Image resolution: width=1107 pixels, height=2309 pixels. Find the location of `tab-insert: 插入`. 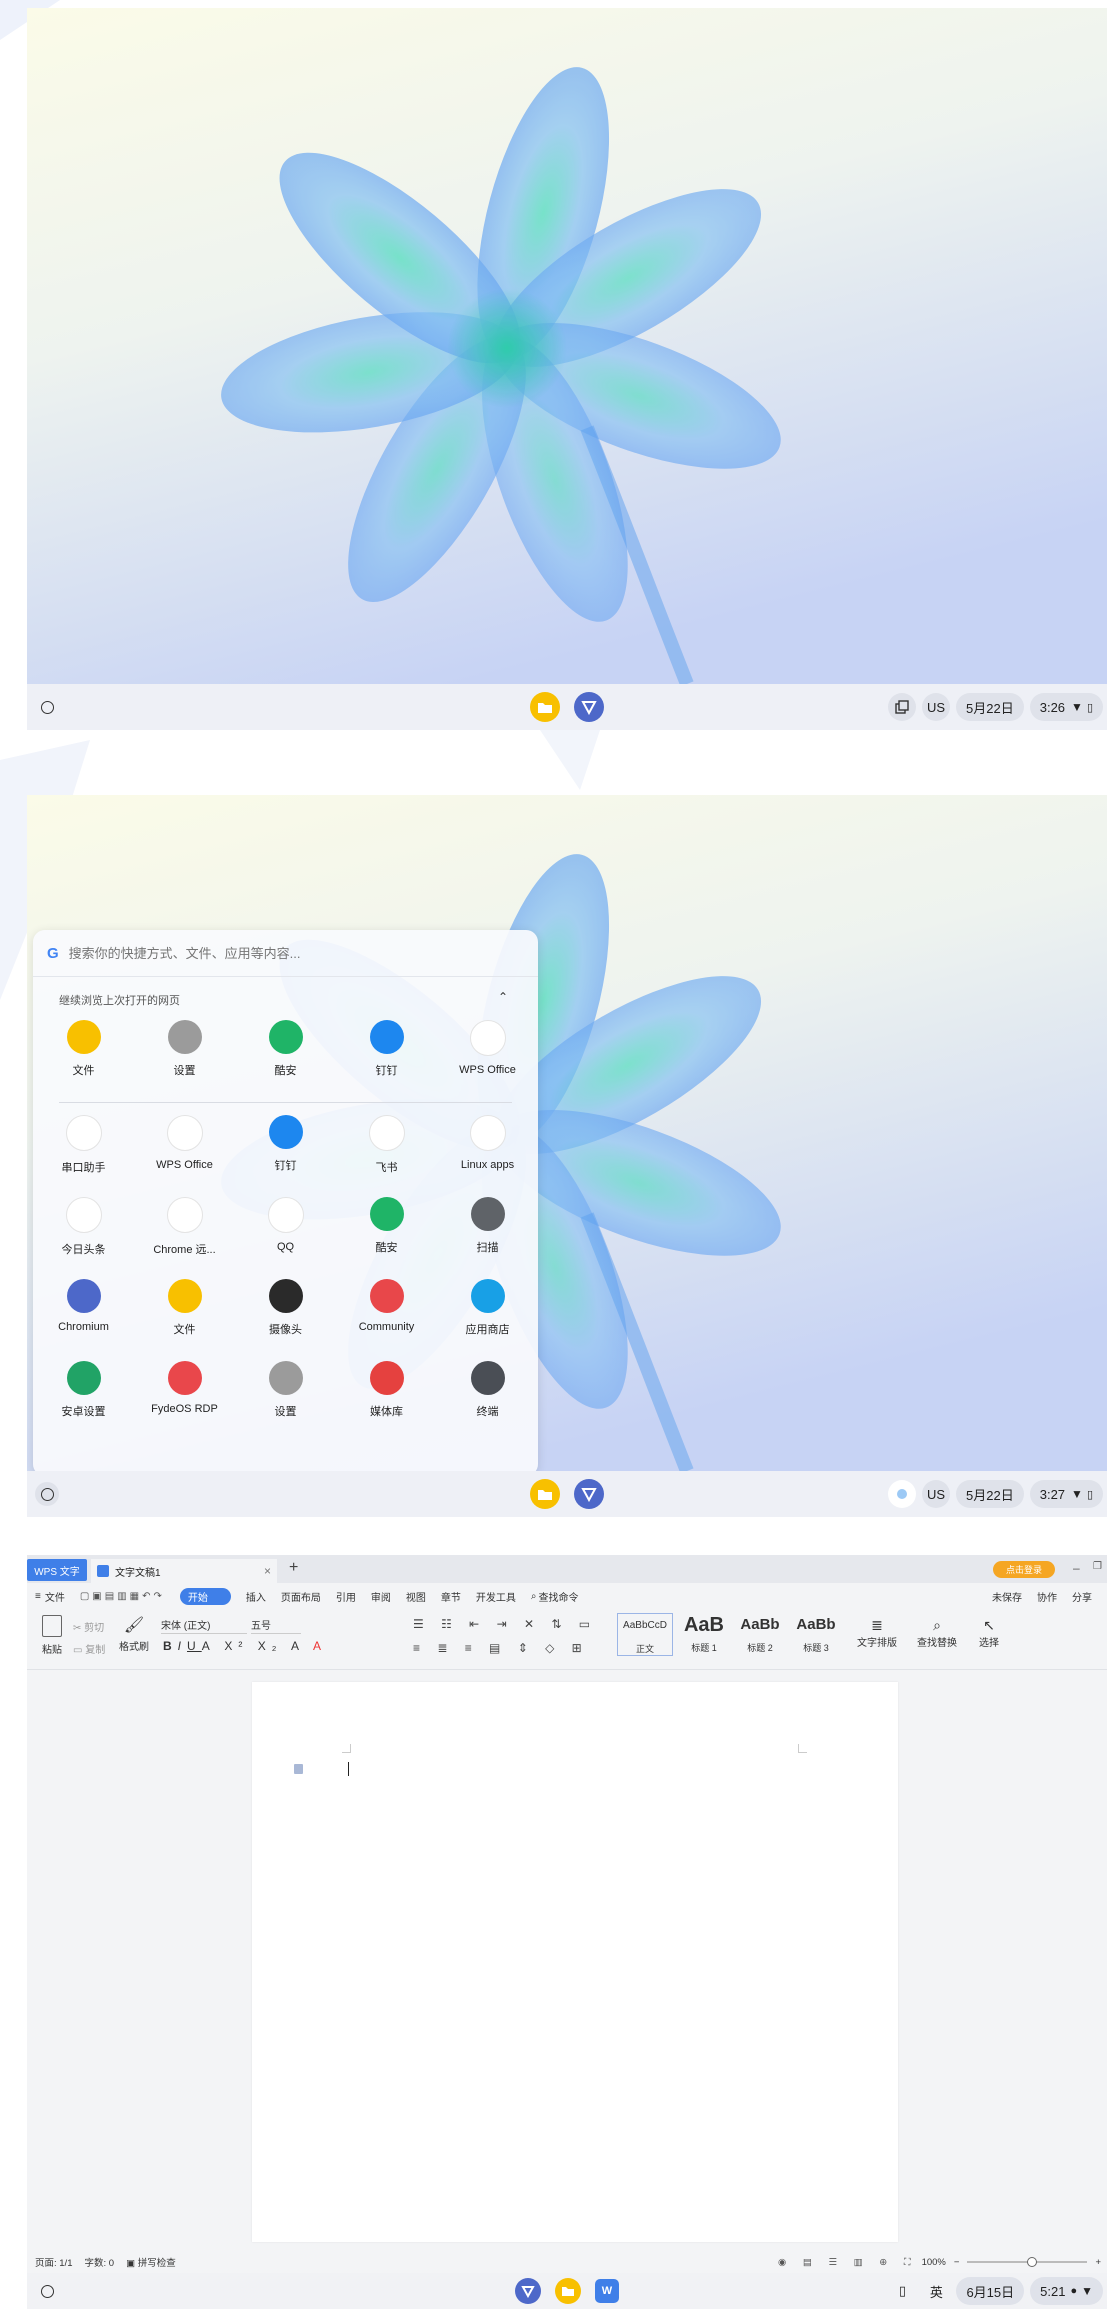

tab-insert: 插入 is located at coordinates (256, 1596).